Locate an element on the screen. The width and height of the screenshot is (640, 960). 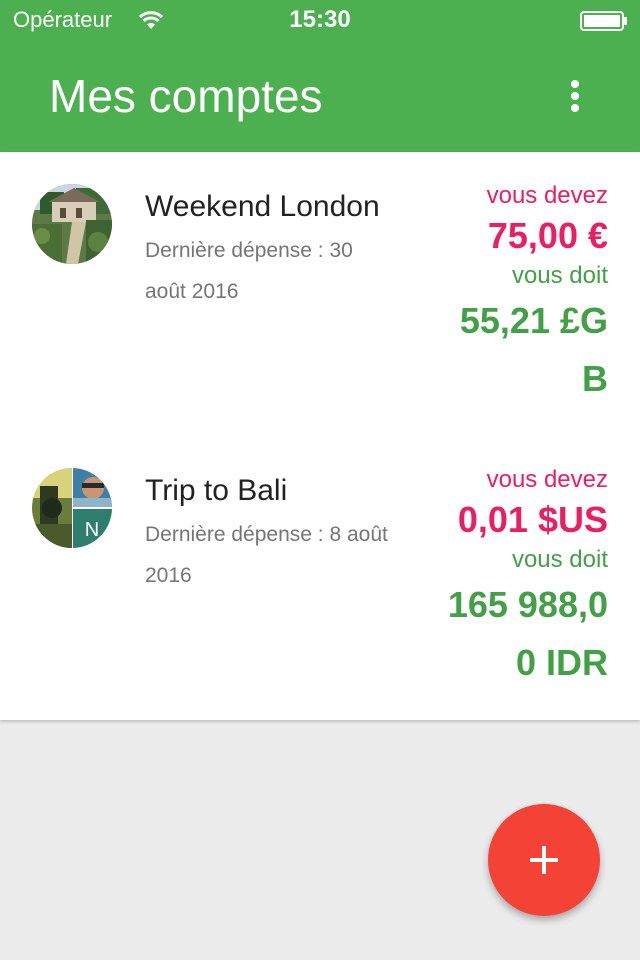
page-title: Mes comptes is located at coordinates (186, 96).